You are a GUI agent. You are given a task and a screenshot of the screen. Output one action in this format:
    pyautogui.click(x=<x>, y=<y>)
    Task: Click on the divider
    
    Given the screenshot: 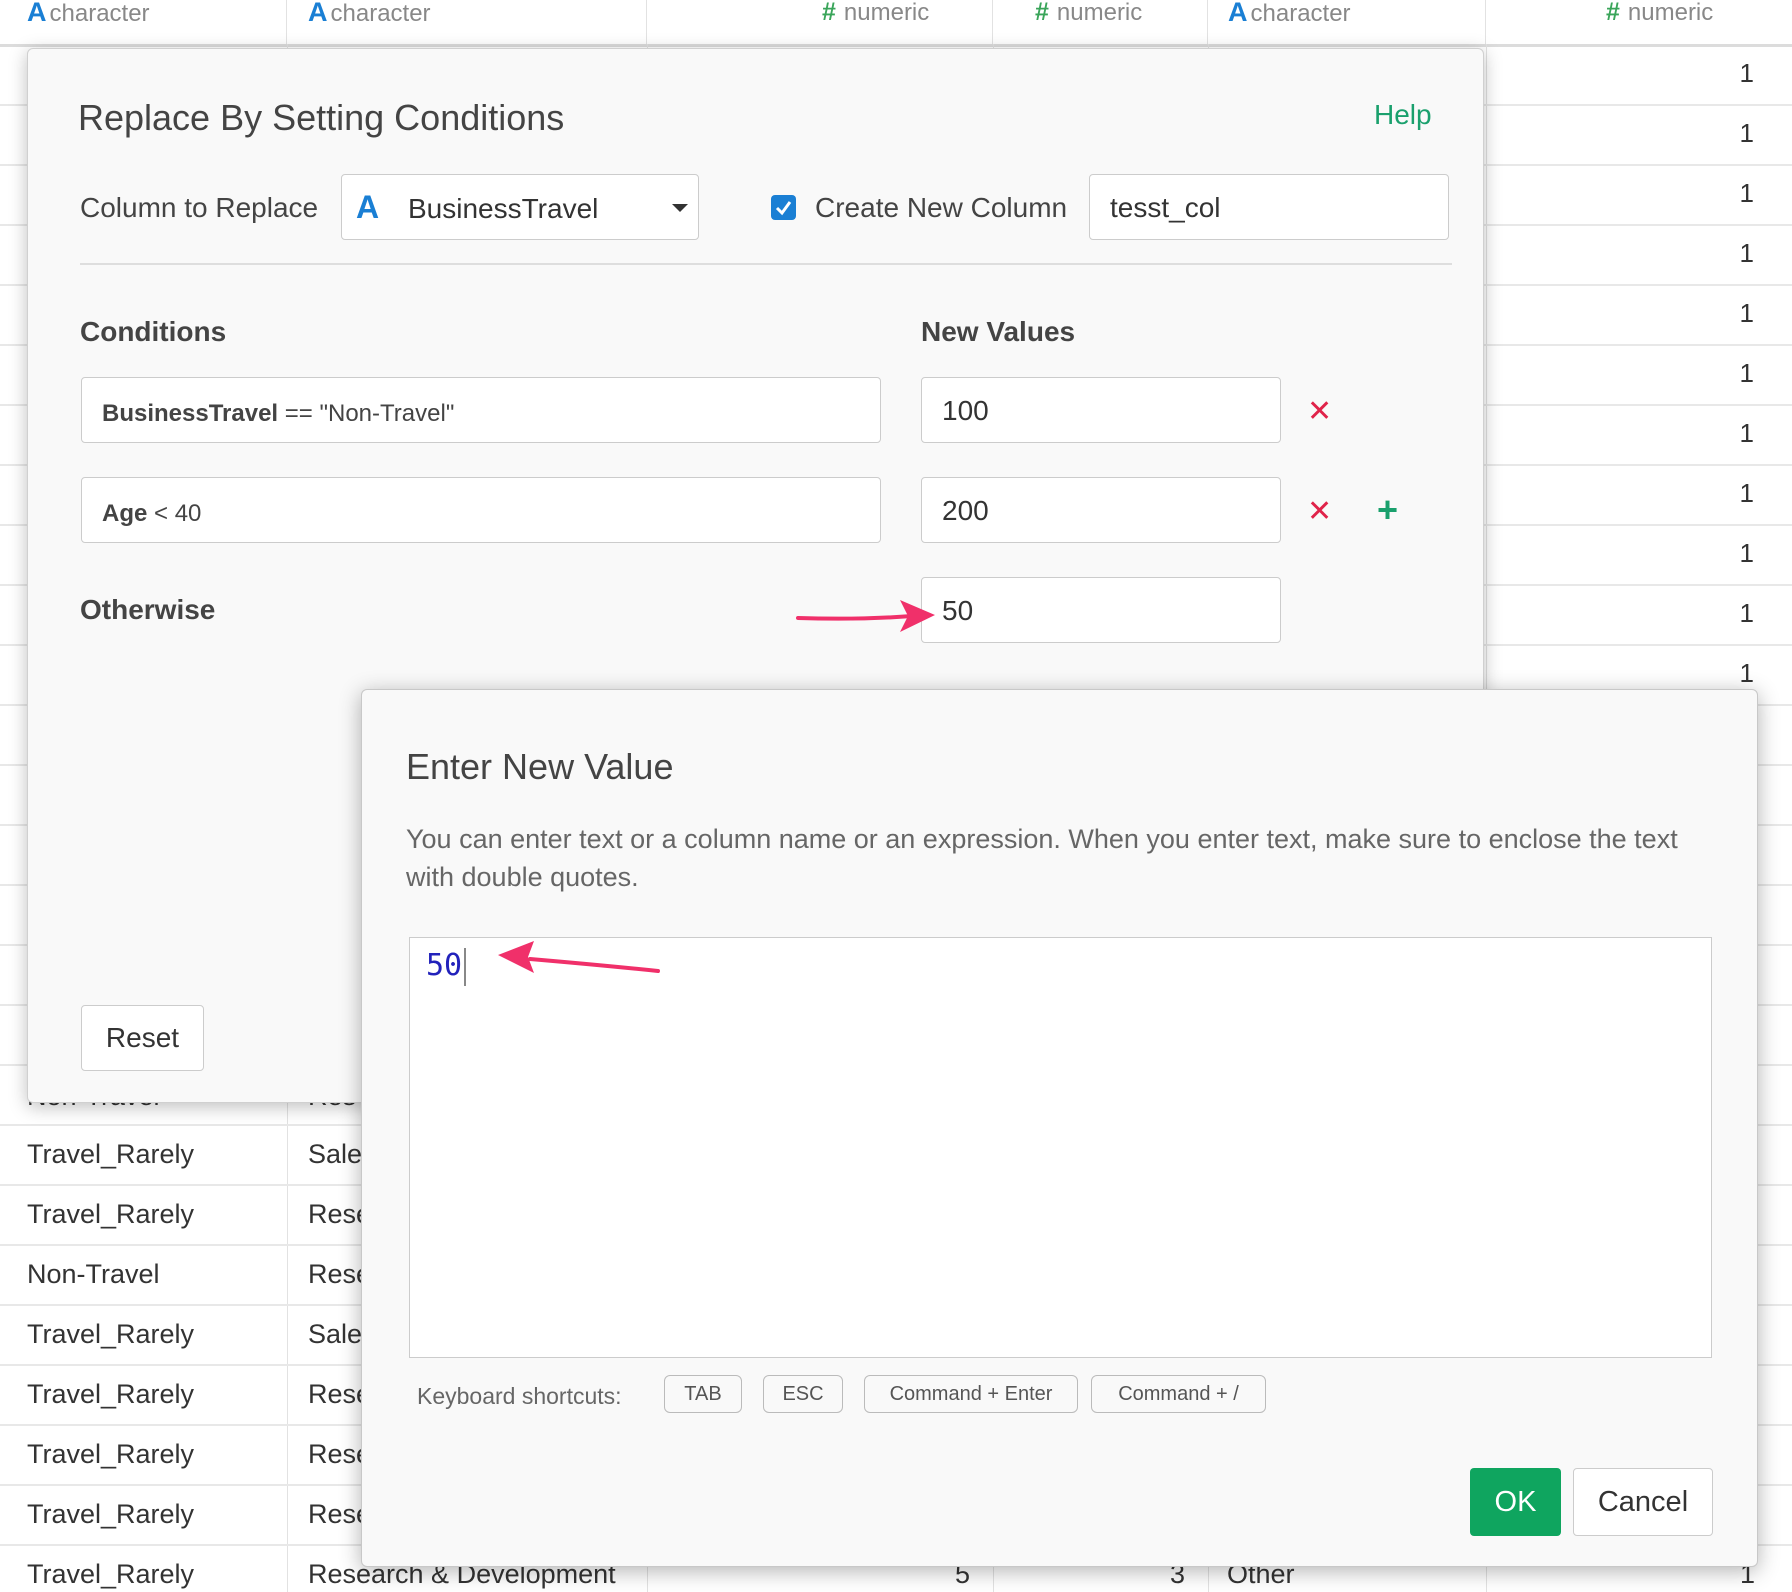 What is the action you would take?
    pyautogui.click(x=766, y=264)
    